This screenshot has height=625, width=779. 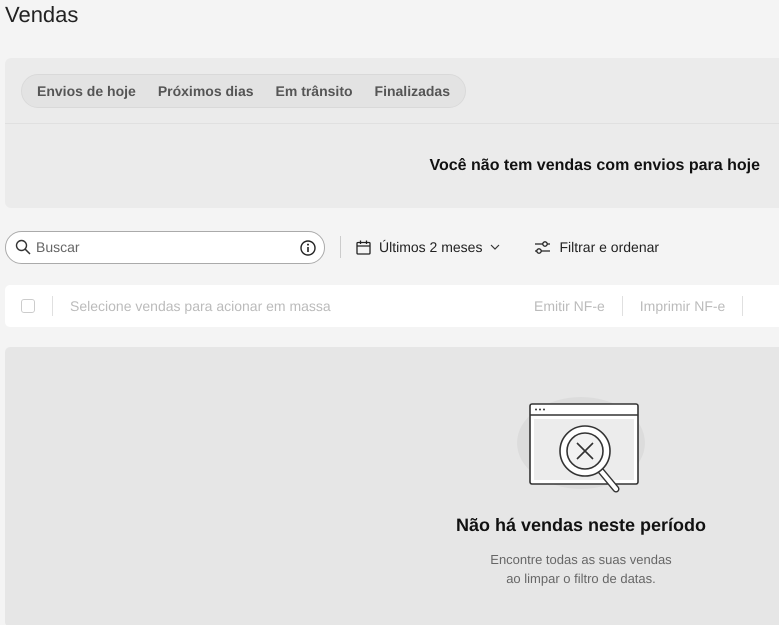 I want to click on select-all-checkbox, so click(x=28, y=306).